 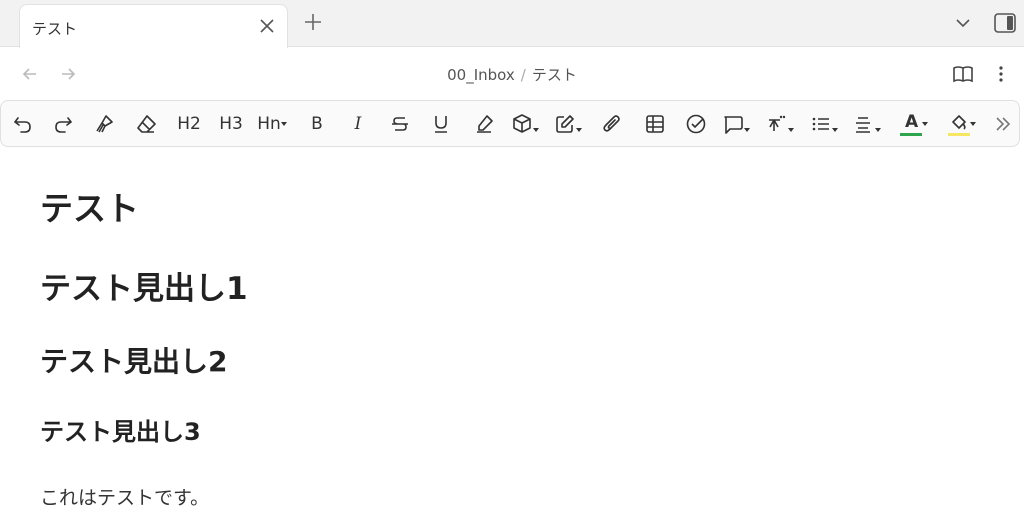 What do you see at coordinates (189, 124) in the screenshot?
I see `heading-2-button: H2` at bounding box center [189, 124].